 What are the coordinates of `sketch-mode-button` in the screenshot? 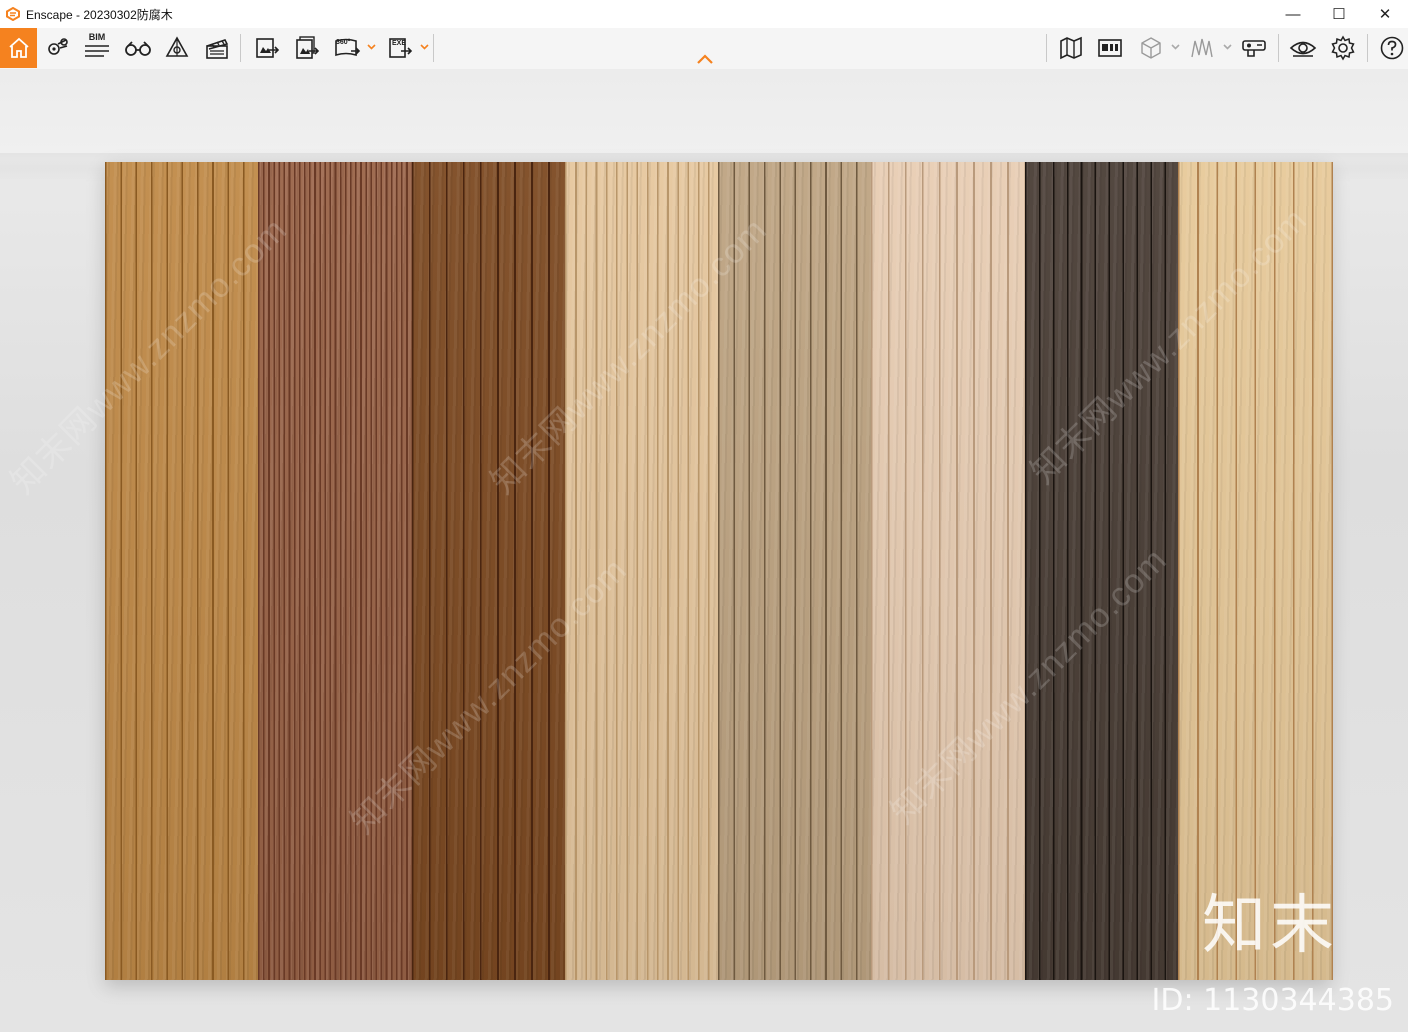 It's located at (1202, 48).